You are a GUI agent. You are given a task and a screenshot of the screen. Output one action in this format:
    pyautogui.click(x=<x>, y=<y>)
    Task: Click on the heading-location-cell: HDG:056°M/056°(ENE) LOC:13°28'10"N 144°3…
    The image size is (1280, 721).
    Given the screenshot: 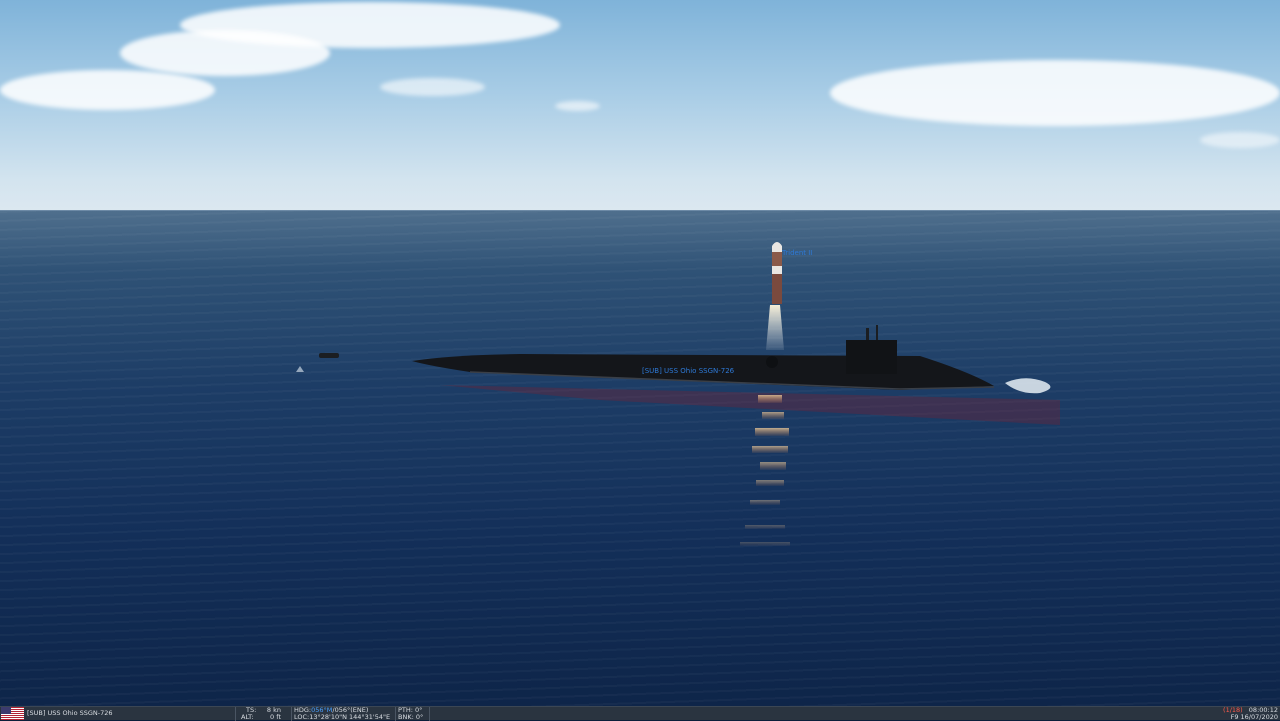 What is the action you would take?
    pyautogui.click(x=344, y=714)
    